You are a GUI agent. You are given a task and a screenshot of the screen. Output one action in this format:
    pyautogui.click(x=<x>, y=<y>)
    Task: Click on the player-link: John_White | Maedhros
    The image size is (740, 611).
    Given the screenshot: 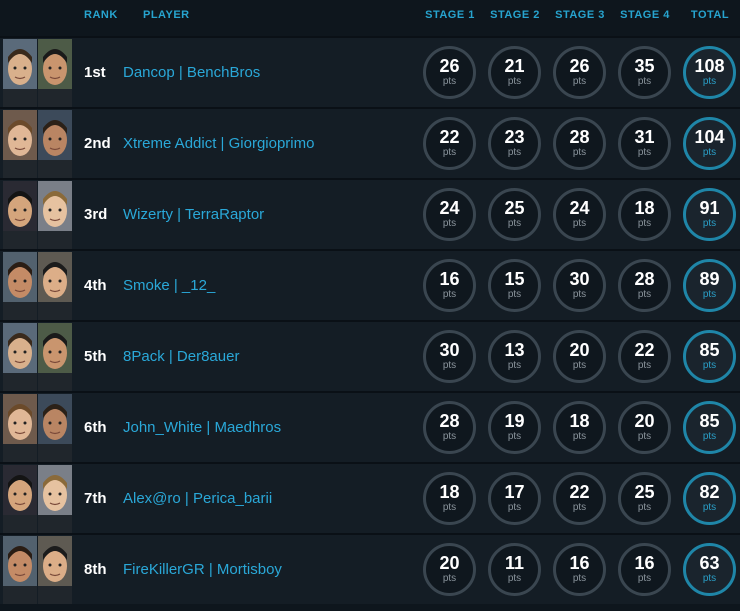 What is the action you would take?
    pyautogui.click(x=202, y=427)
    